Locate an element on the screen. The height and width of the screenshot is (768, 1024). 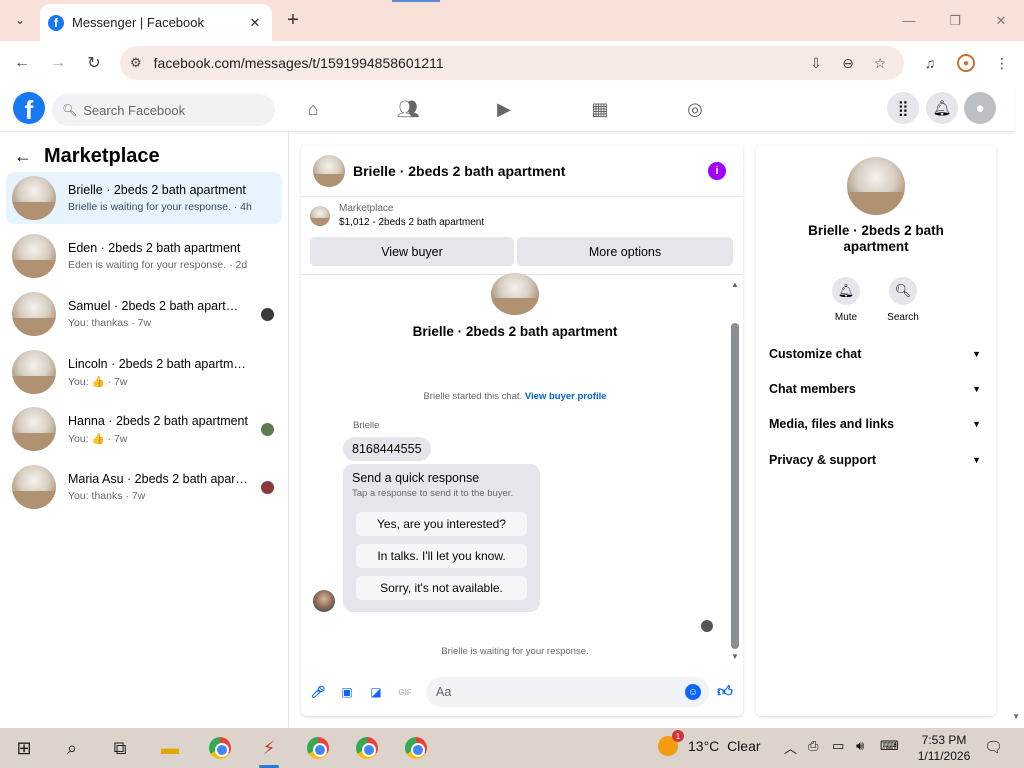
facebook-search-input is located at coordinates (173, 110).